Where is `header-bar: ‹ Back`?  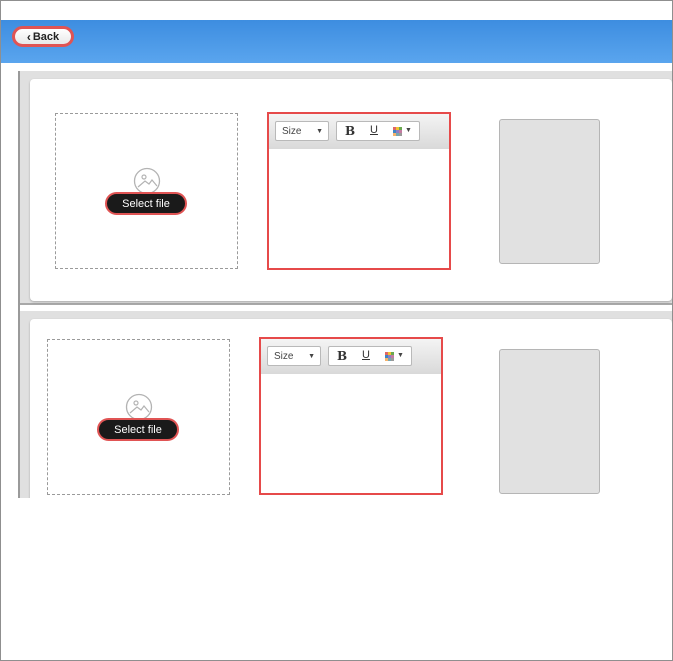
header-bar: ‹ Back is located at coordinates (336, 41).